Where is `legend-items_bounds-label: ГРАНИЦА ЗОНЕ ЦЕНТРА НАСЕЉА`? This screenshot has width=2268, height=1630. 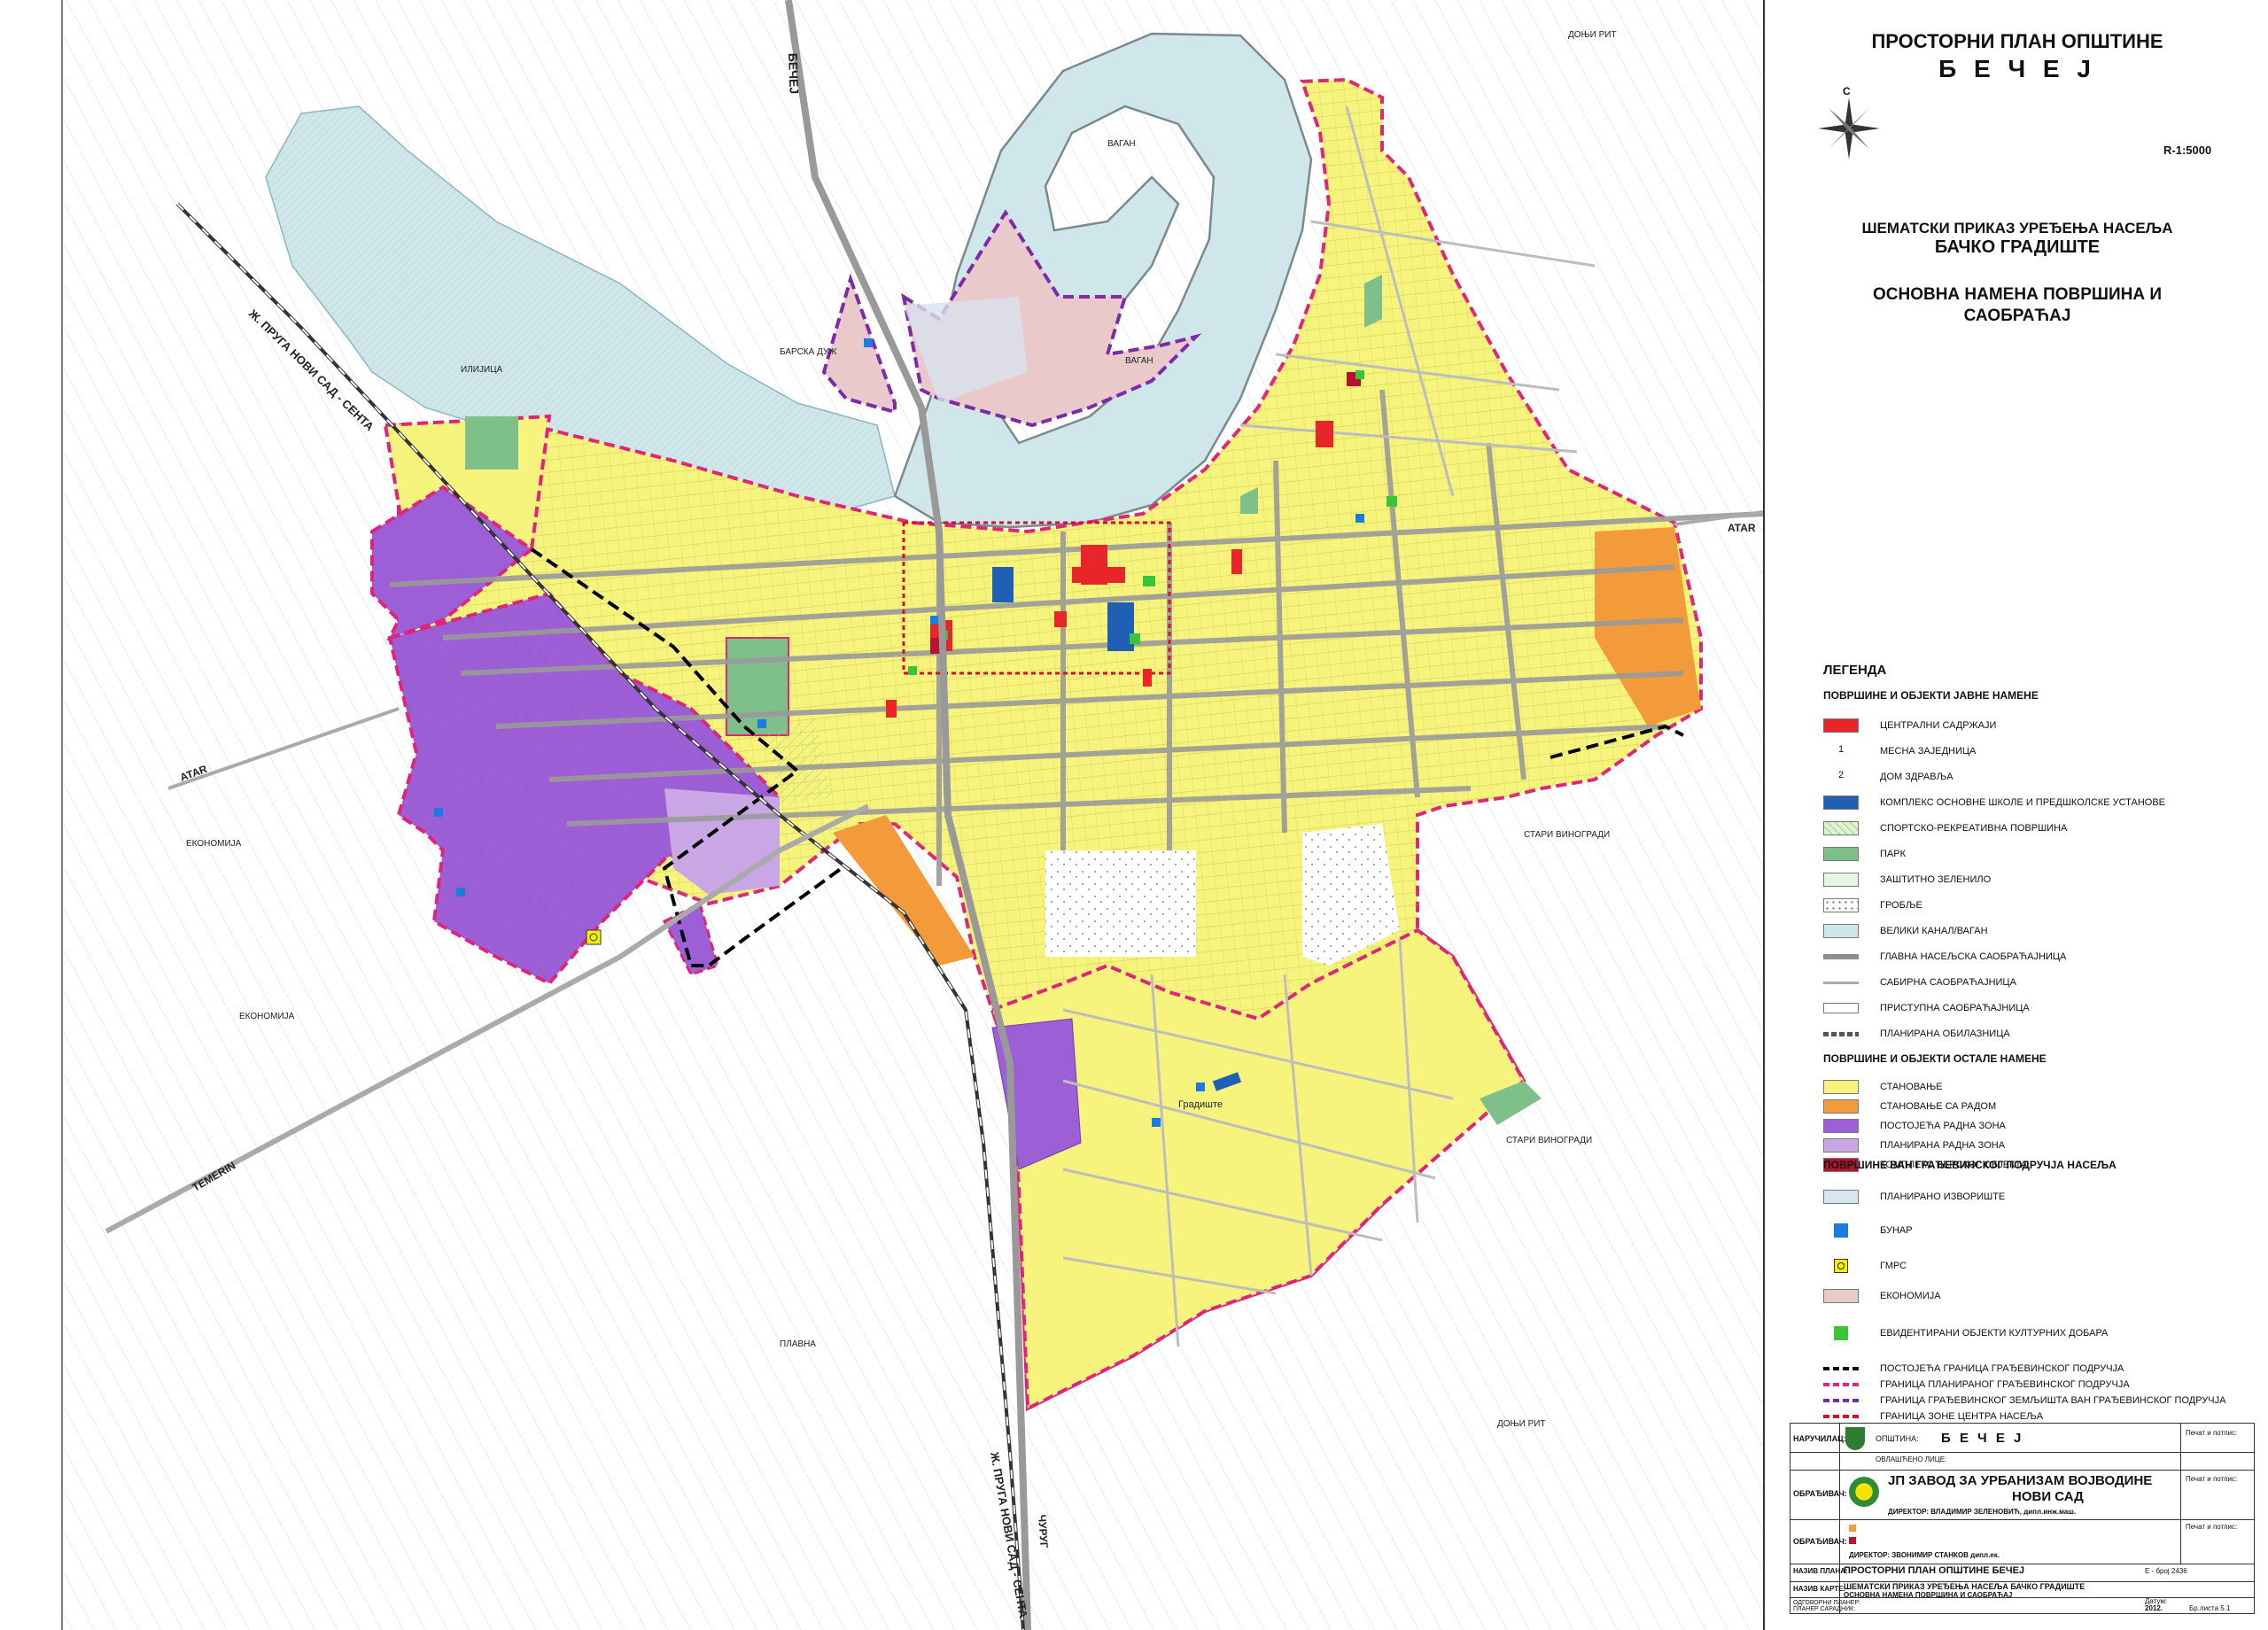 legend-items_bounds-label: ГРАНИЦА ЗОНЕ ЦЕНТРА НАСЕЉА is located at coordinates (1962, 1416).